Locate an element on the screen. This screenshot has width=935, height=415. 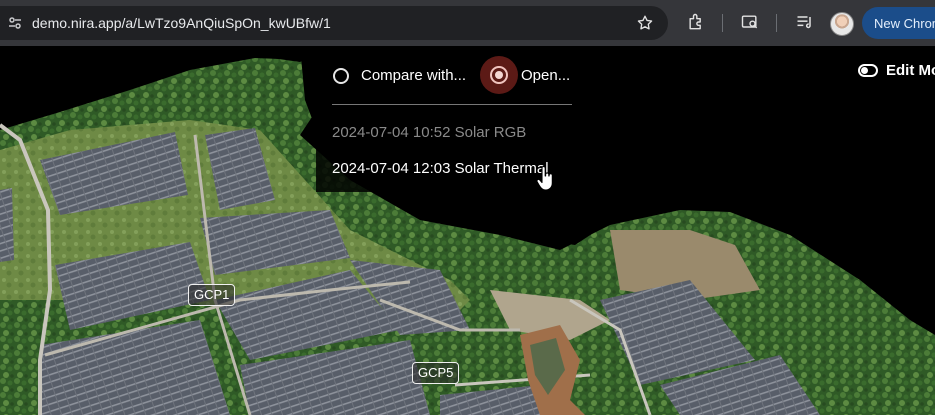
bookmark-star-icon is located at coordinates (645, 25).